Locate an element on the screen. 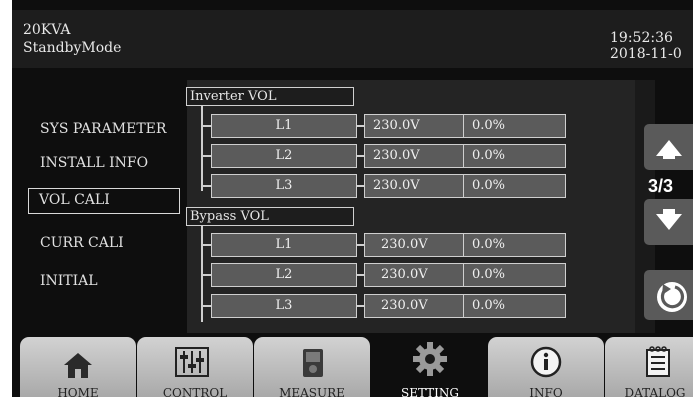 This screenshot has width=693, height=397. tab-measure: MEASURE is located at coordinates (312, 367).